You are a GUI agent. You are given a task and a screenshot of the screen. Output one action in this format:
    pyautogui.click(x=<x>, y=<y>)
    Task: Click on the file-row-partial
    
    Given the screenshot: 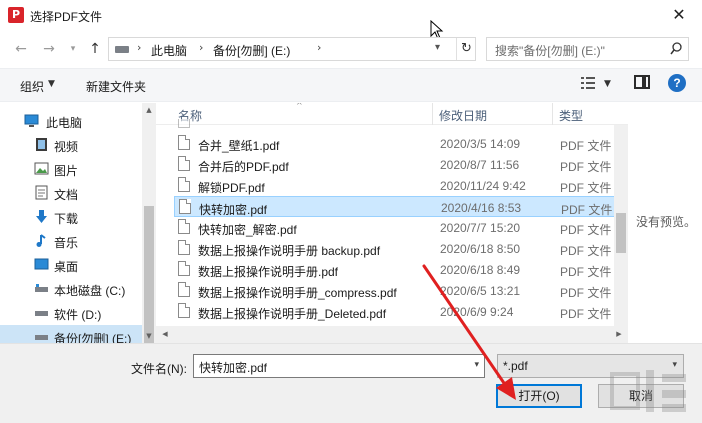 What is the action you would take?
    pyautogui.click(x=400, y=125)
    